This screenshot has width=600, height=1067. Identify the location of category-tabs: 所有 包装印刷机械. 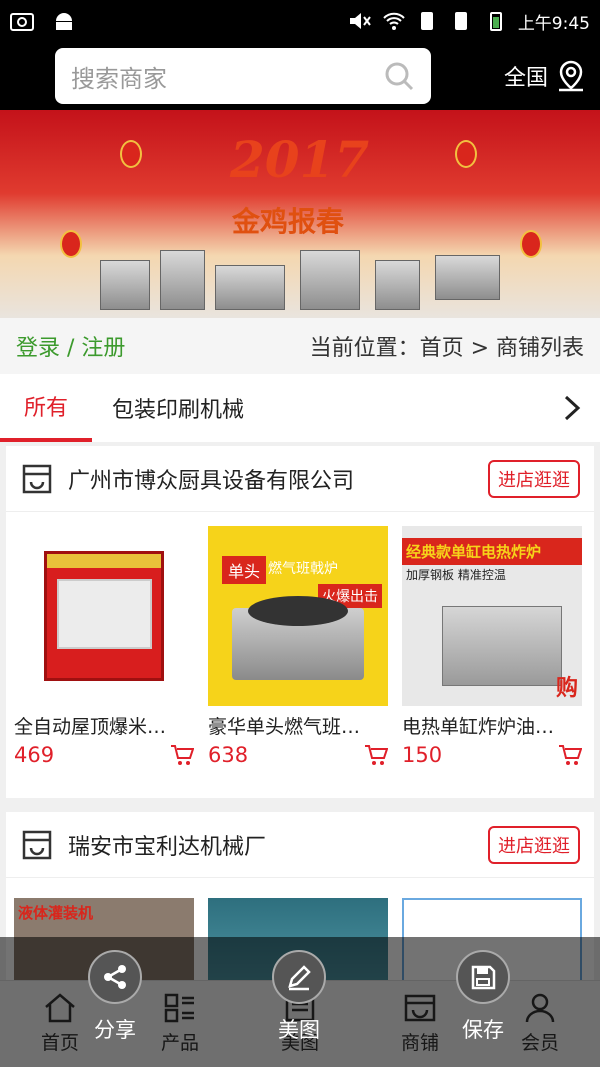
(300, 408).